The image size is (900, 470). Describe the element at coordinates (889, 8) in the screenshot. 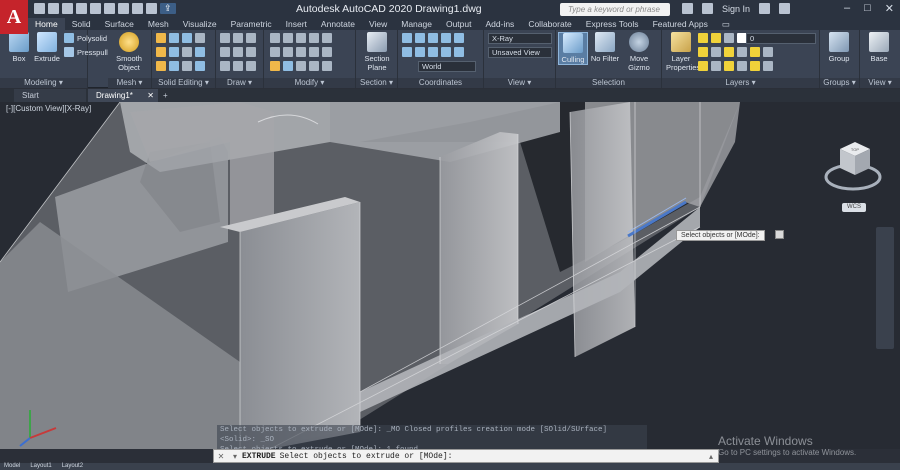

I see `close-button: ✕` at that location.